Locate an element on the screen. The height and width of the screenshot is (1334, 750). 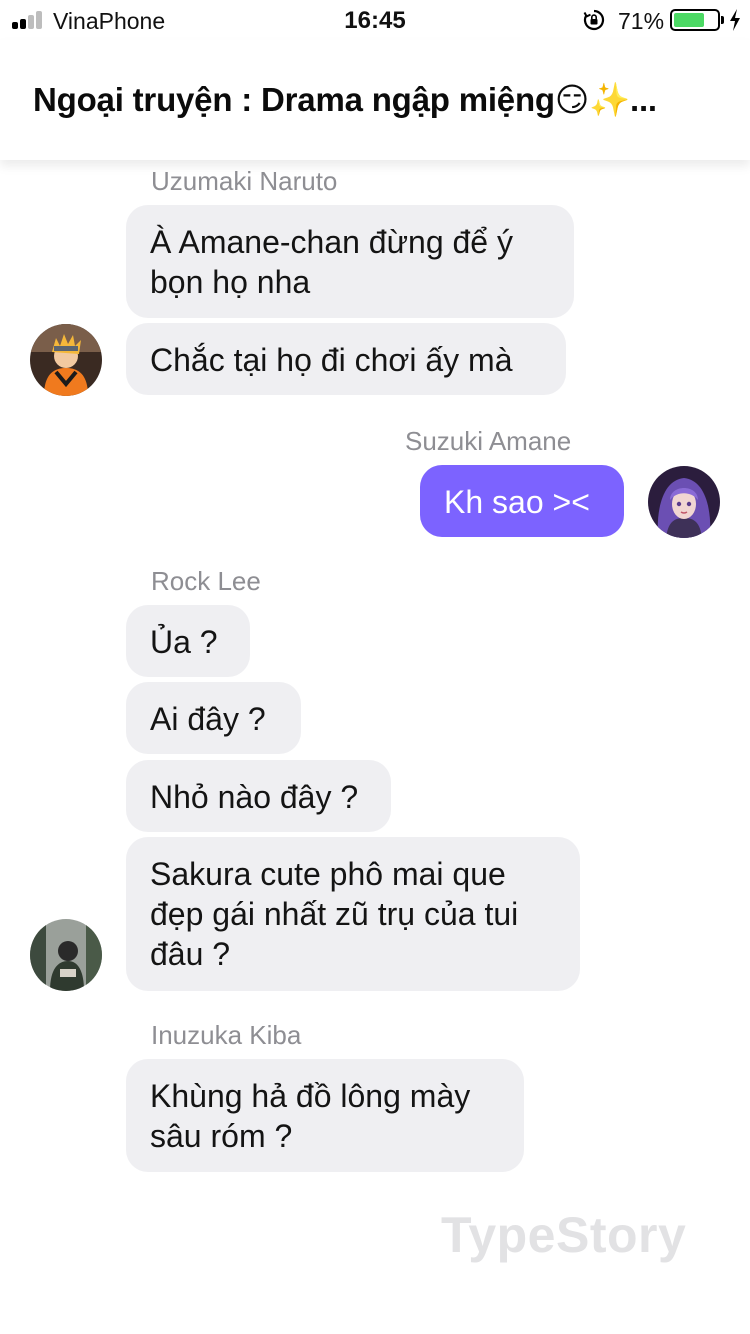
rock-lee-avatar-image is located at coordinates (66, 955).